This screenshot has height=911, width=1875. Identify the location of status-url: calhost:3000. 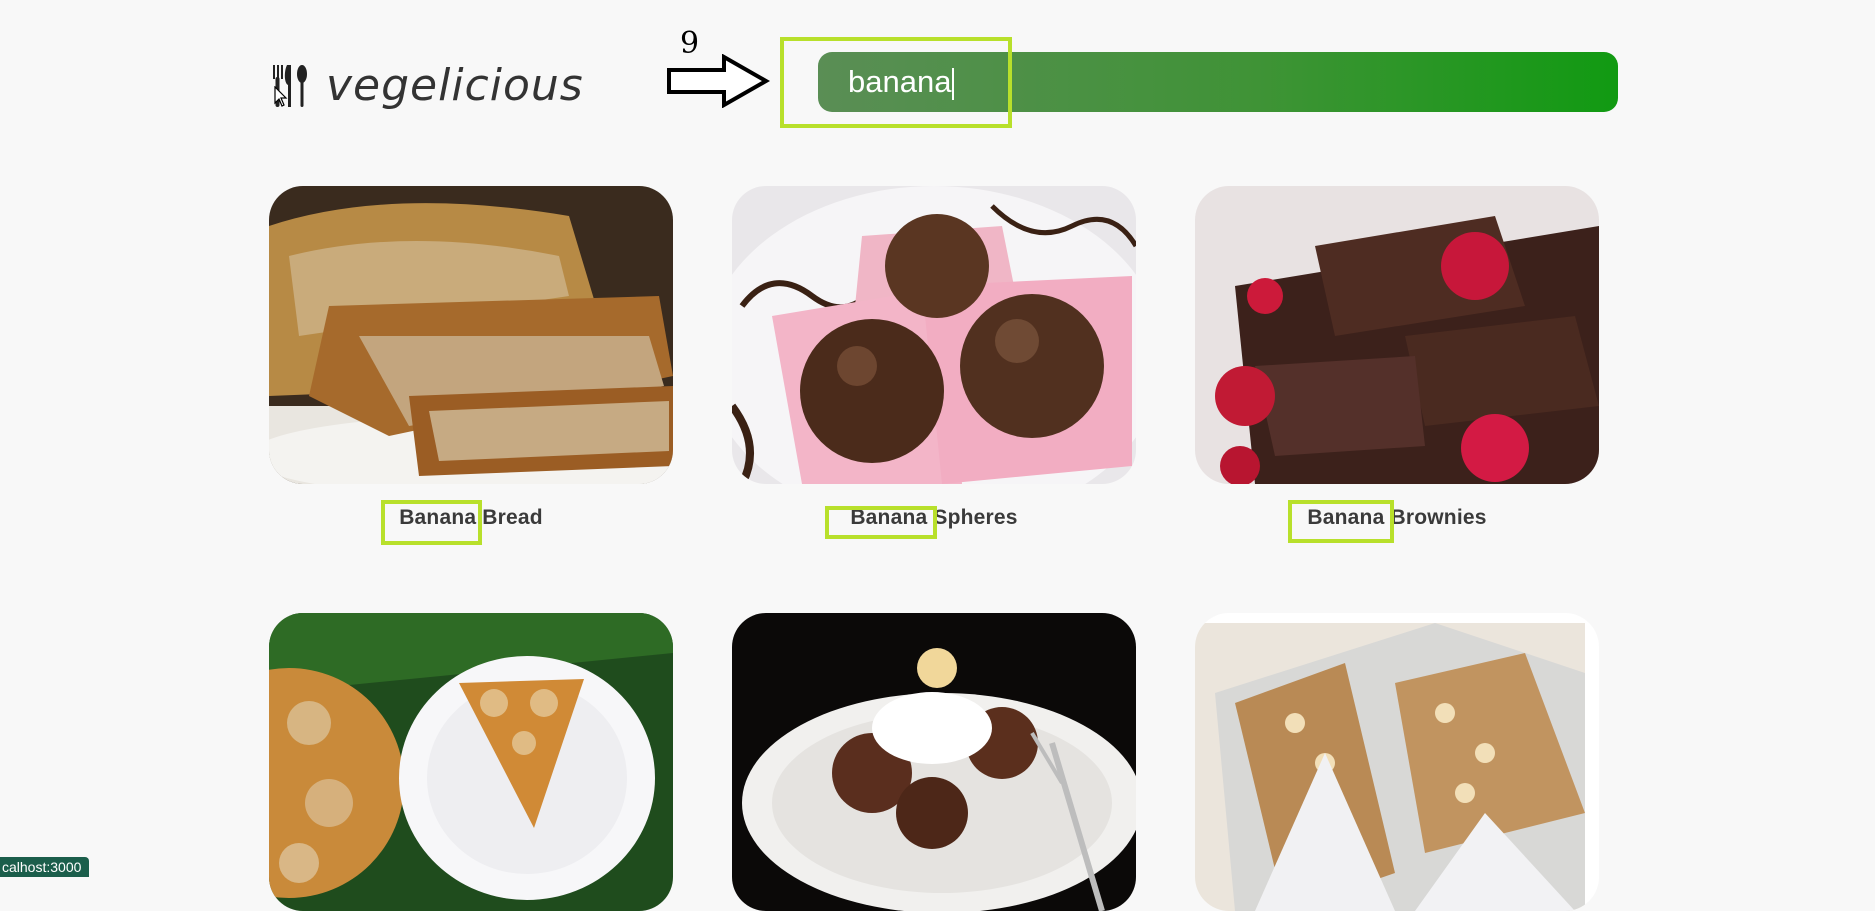
(45, 867).